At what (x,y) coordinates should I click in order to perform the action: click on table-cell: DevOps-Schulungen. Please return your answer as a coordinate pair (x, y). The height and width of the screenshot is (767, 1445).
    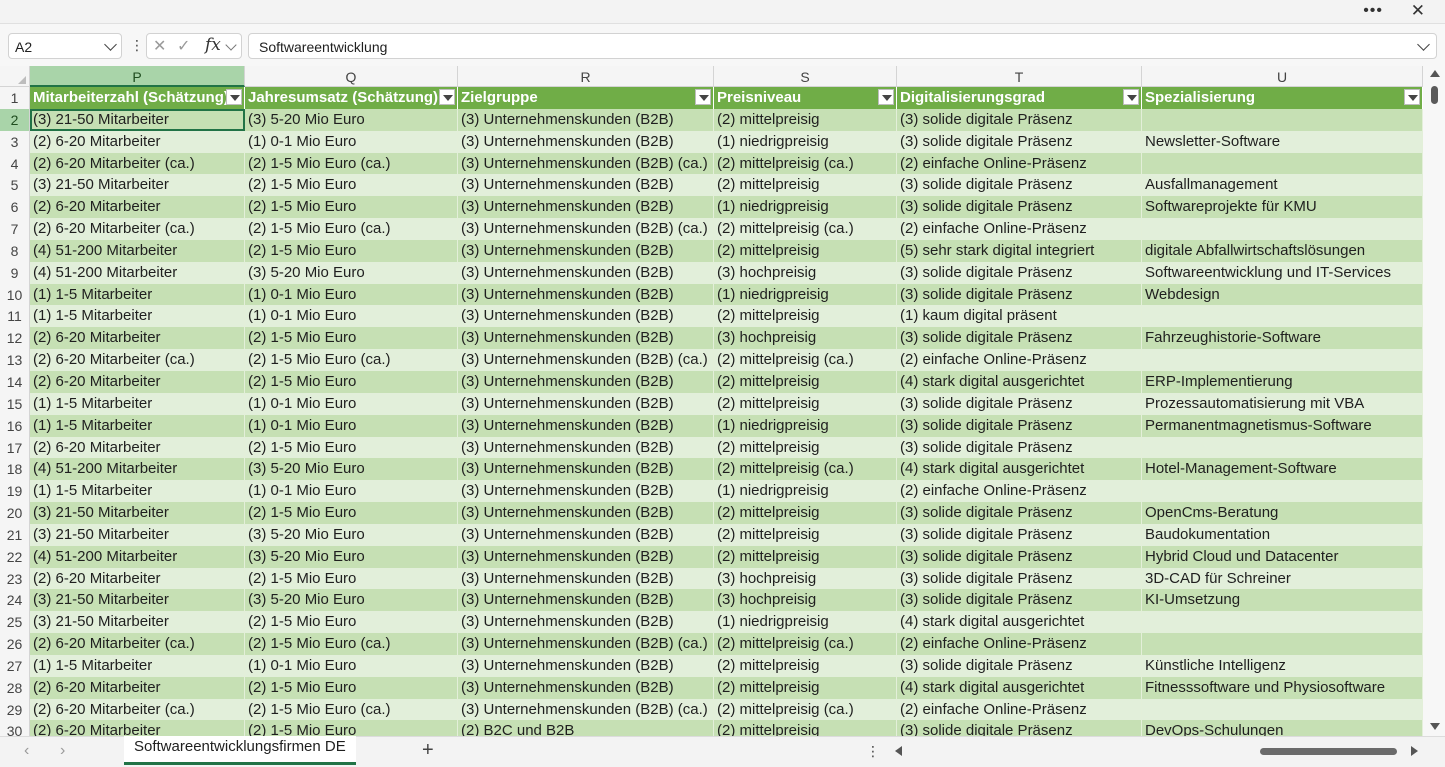
    Looking at the image, I should click on (1282, 728).